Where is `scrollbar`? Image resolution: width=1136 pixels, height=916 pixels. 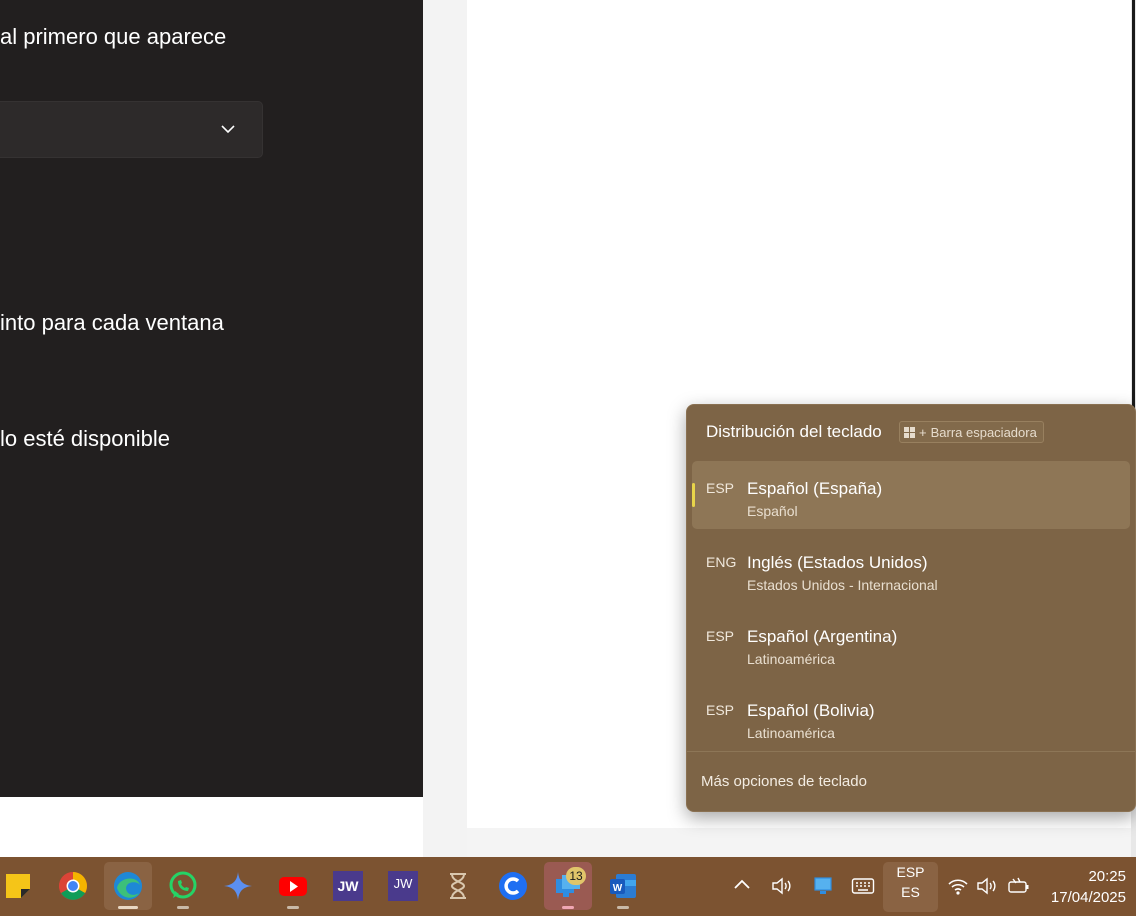
scrollbar is located at coordinates (1133, 205).